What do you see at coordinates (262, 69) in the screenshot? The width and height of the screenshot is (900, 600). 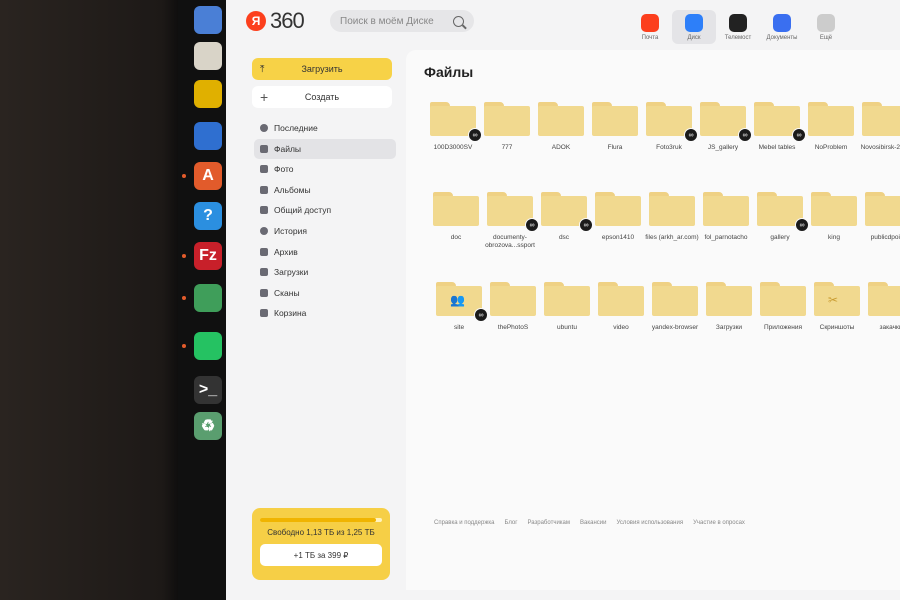 I see `upload-icon: ⤒` at bounding box center [262, 69].